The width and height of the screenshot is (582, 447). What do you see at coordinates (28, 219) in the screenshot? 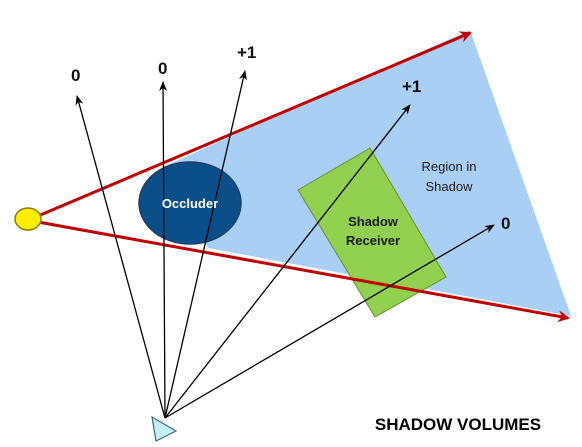
I see `light-source` at bounding box center [28, 219].